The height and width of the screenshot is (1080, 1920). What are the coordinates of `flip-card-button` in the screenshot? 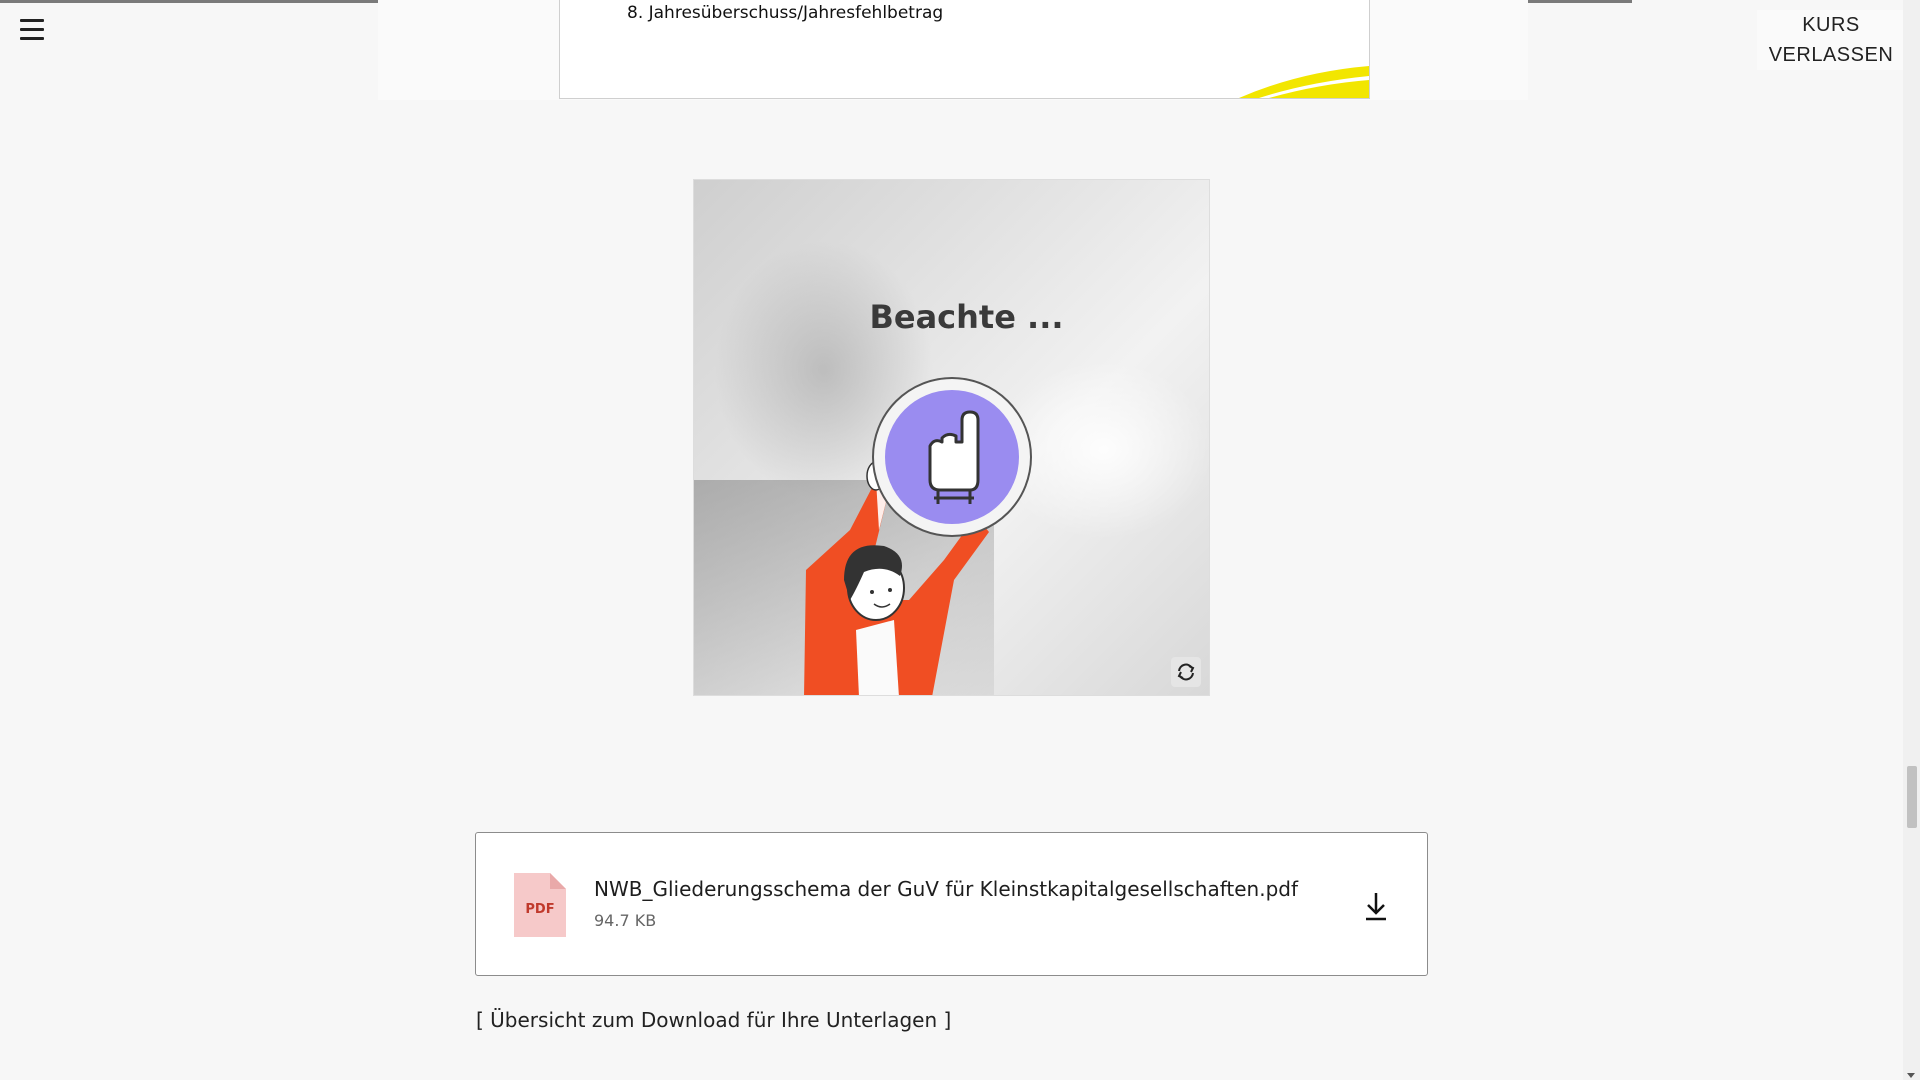 It's located at (1186, 672).